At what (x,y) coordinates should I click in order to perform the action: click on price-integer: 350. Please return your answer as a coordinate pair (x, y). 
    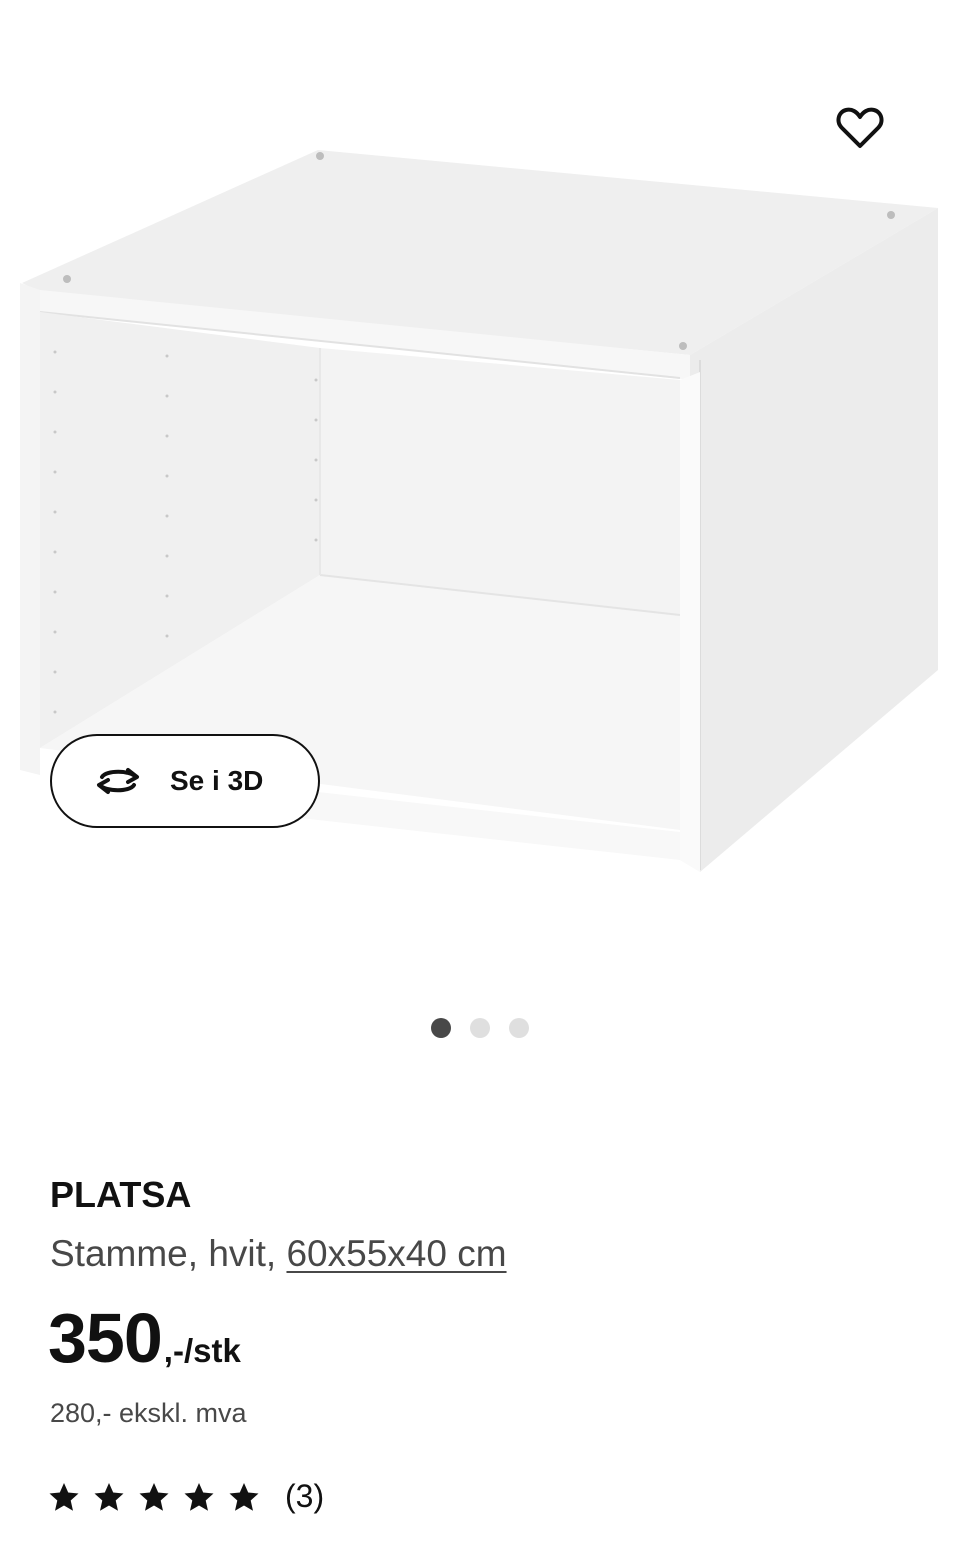
    Looking at the image, I should click on (105, 1338).